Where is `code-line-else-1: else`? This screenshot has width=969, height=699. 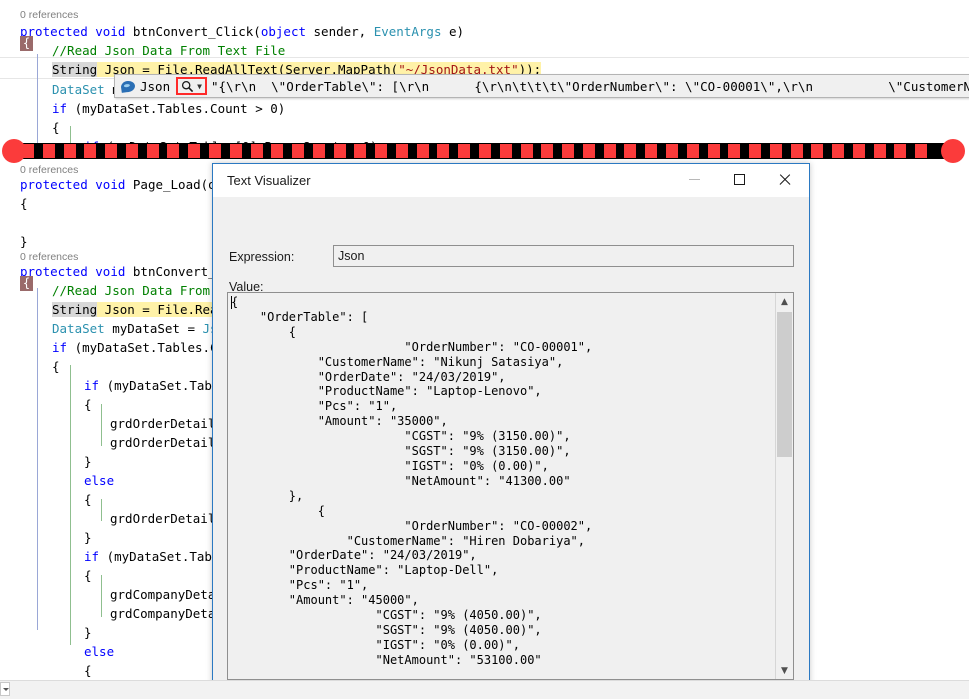
code-line-else-1: else is located at coordinates (99, 480).